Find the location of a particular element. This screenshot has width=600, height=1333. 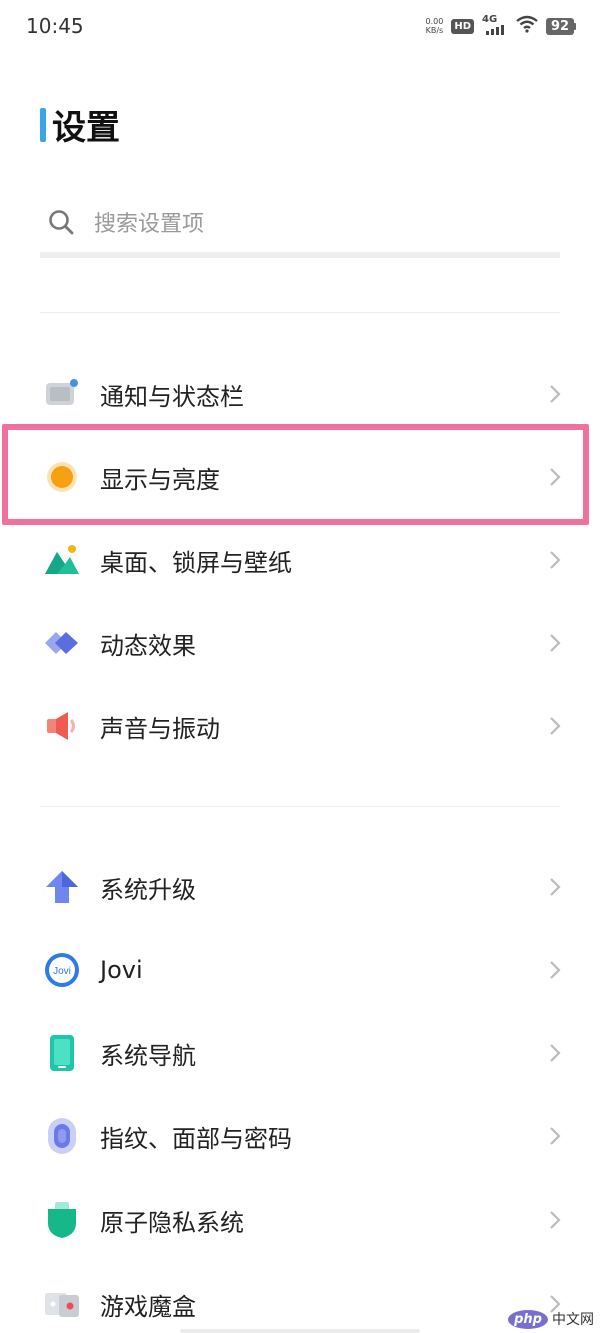

game-box-icon is located at coordinates (62, 1304).